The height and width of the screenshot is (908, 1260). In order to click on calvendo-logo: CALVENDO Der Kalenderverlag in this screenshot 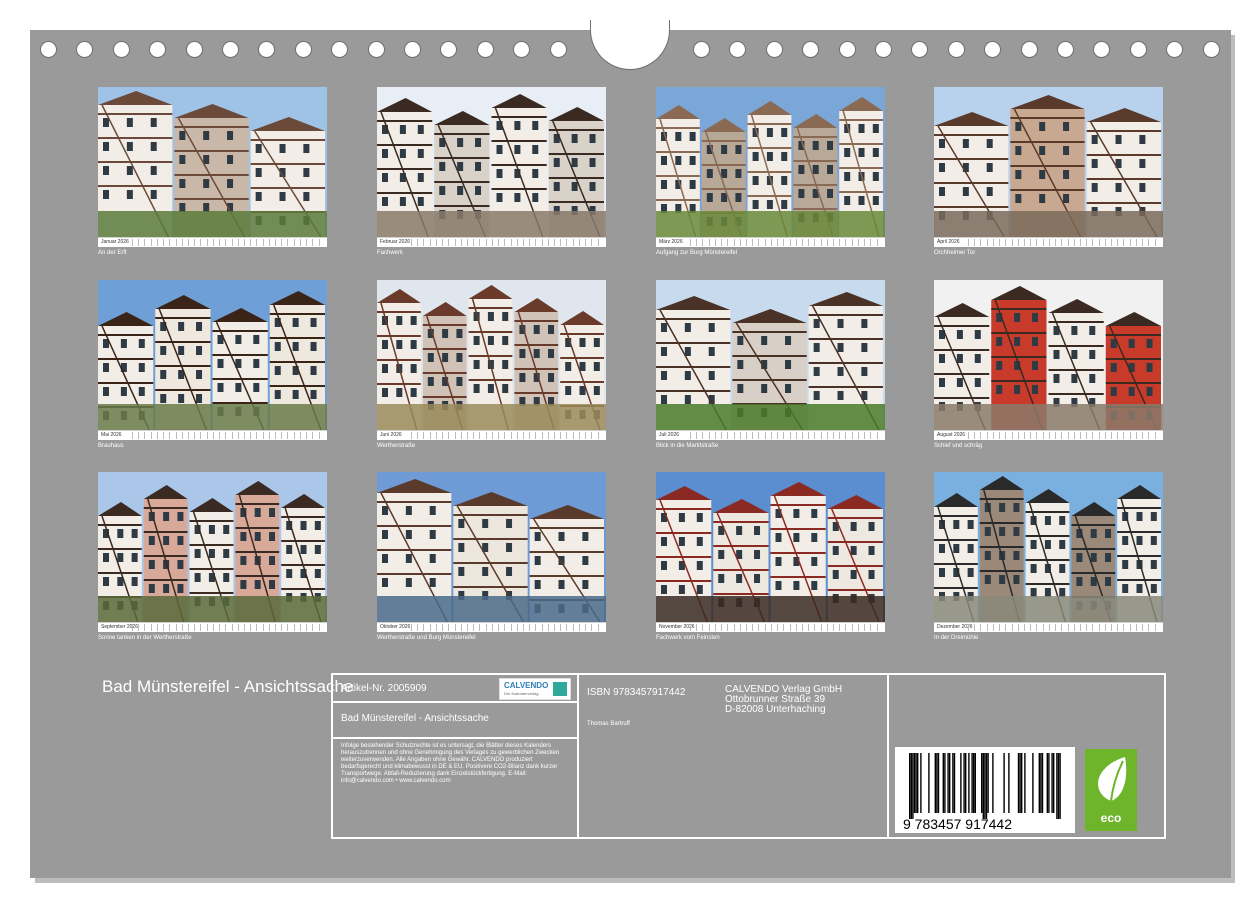, I will do `click(535, 689)`.